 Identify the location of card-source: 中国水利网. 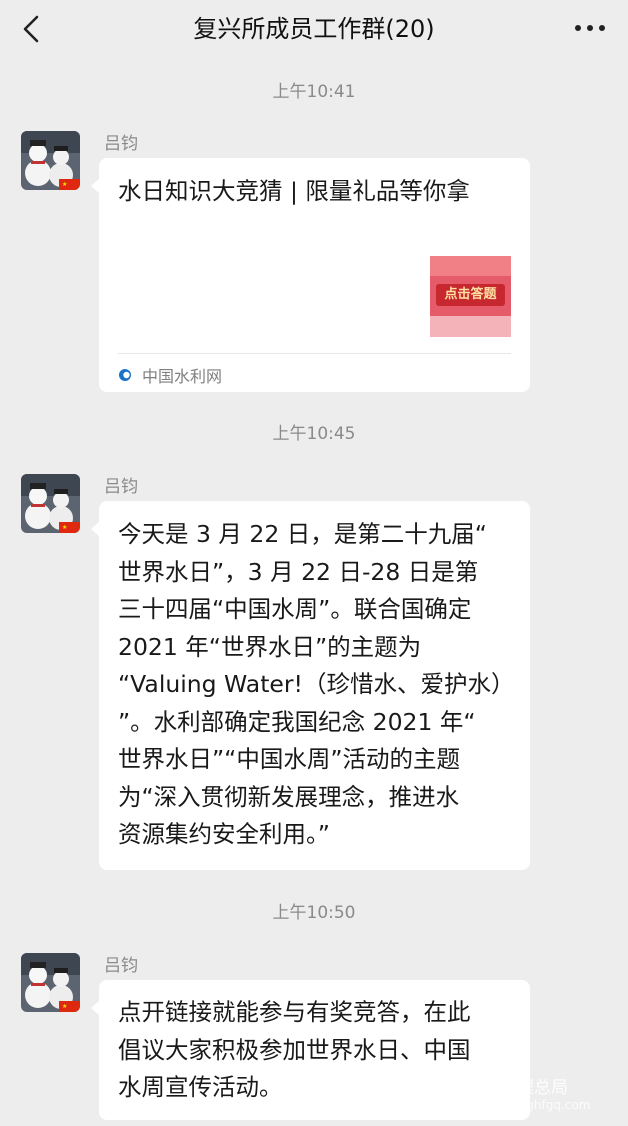
(170, 375).